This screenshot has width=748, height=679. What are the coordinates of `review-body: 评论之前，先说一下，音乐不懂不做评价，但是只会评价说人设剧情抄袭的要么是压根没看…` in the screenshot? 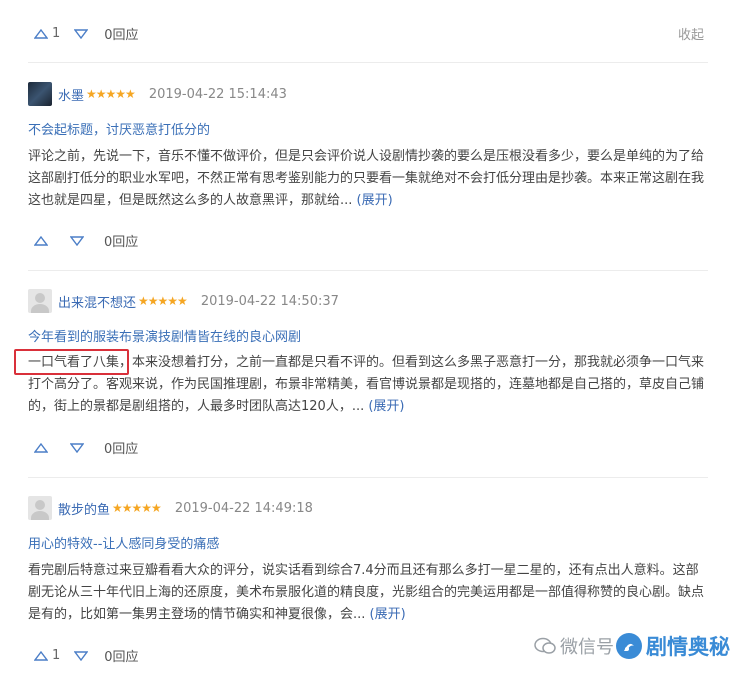 It's located at (366, 179).